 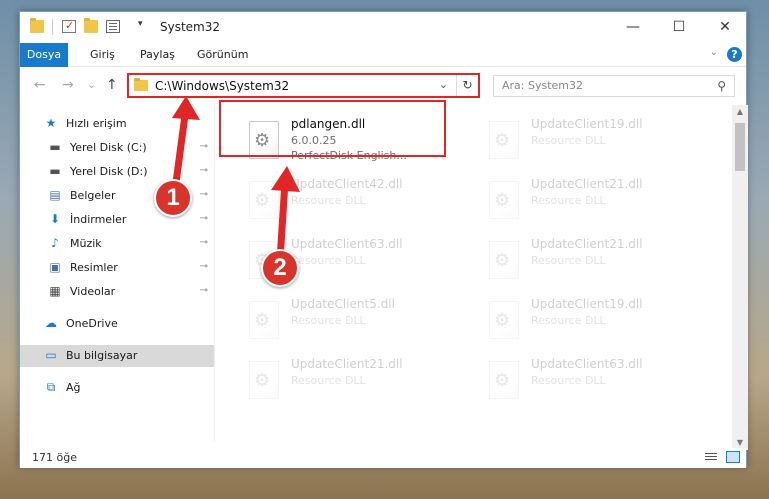 What do you see at coordinates (214, 273) in the screenshot?
I see `pane-divider` at bounding box center [214, 273].